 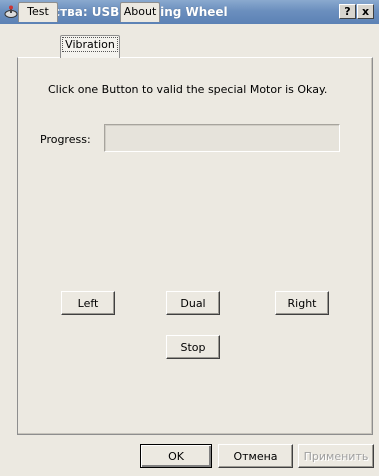 What do you see at coordinates (336, 456) in the screenshot?
I see `apply-button: Применить` at bounding box center [336, 456].